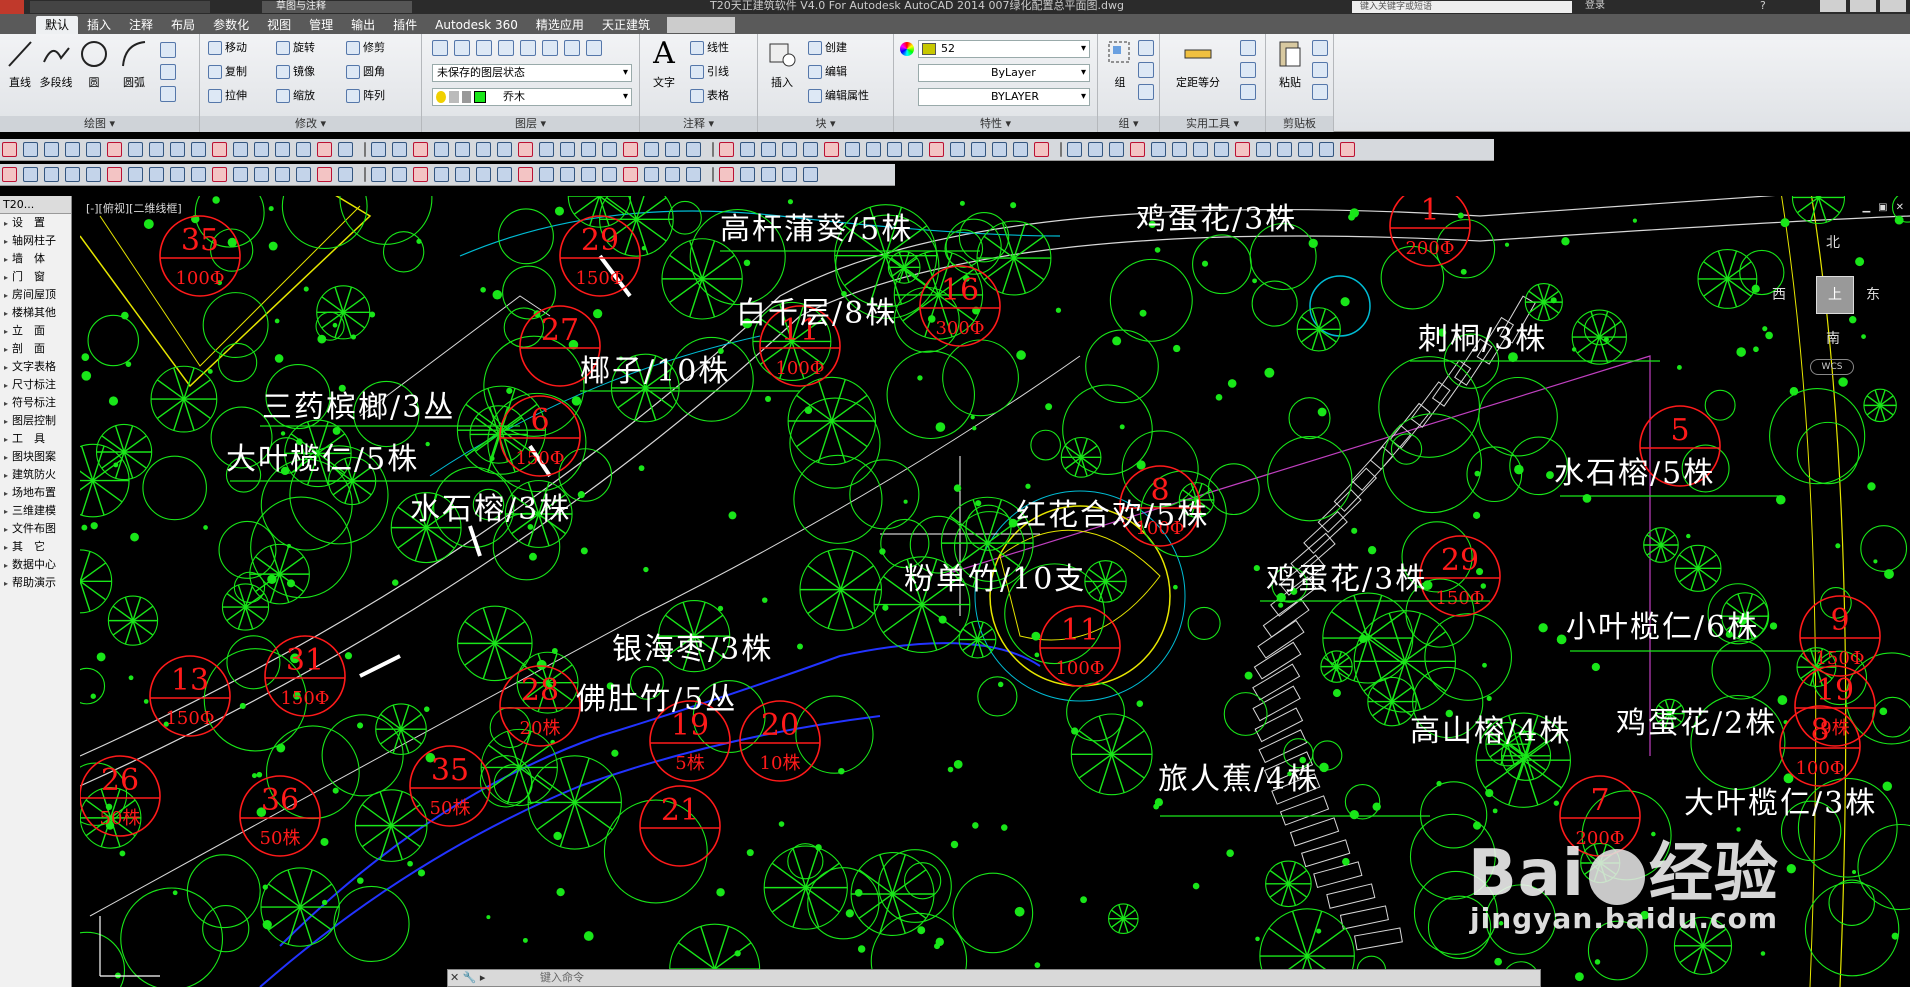 The width and height of the screenshot is (1910, 987). What do you see at coordinates (363, 25) in the screenshot?
I see `tab-output: 输出` at bounding box center [363, 25].